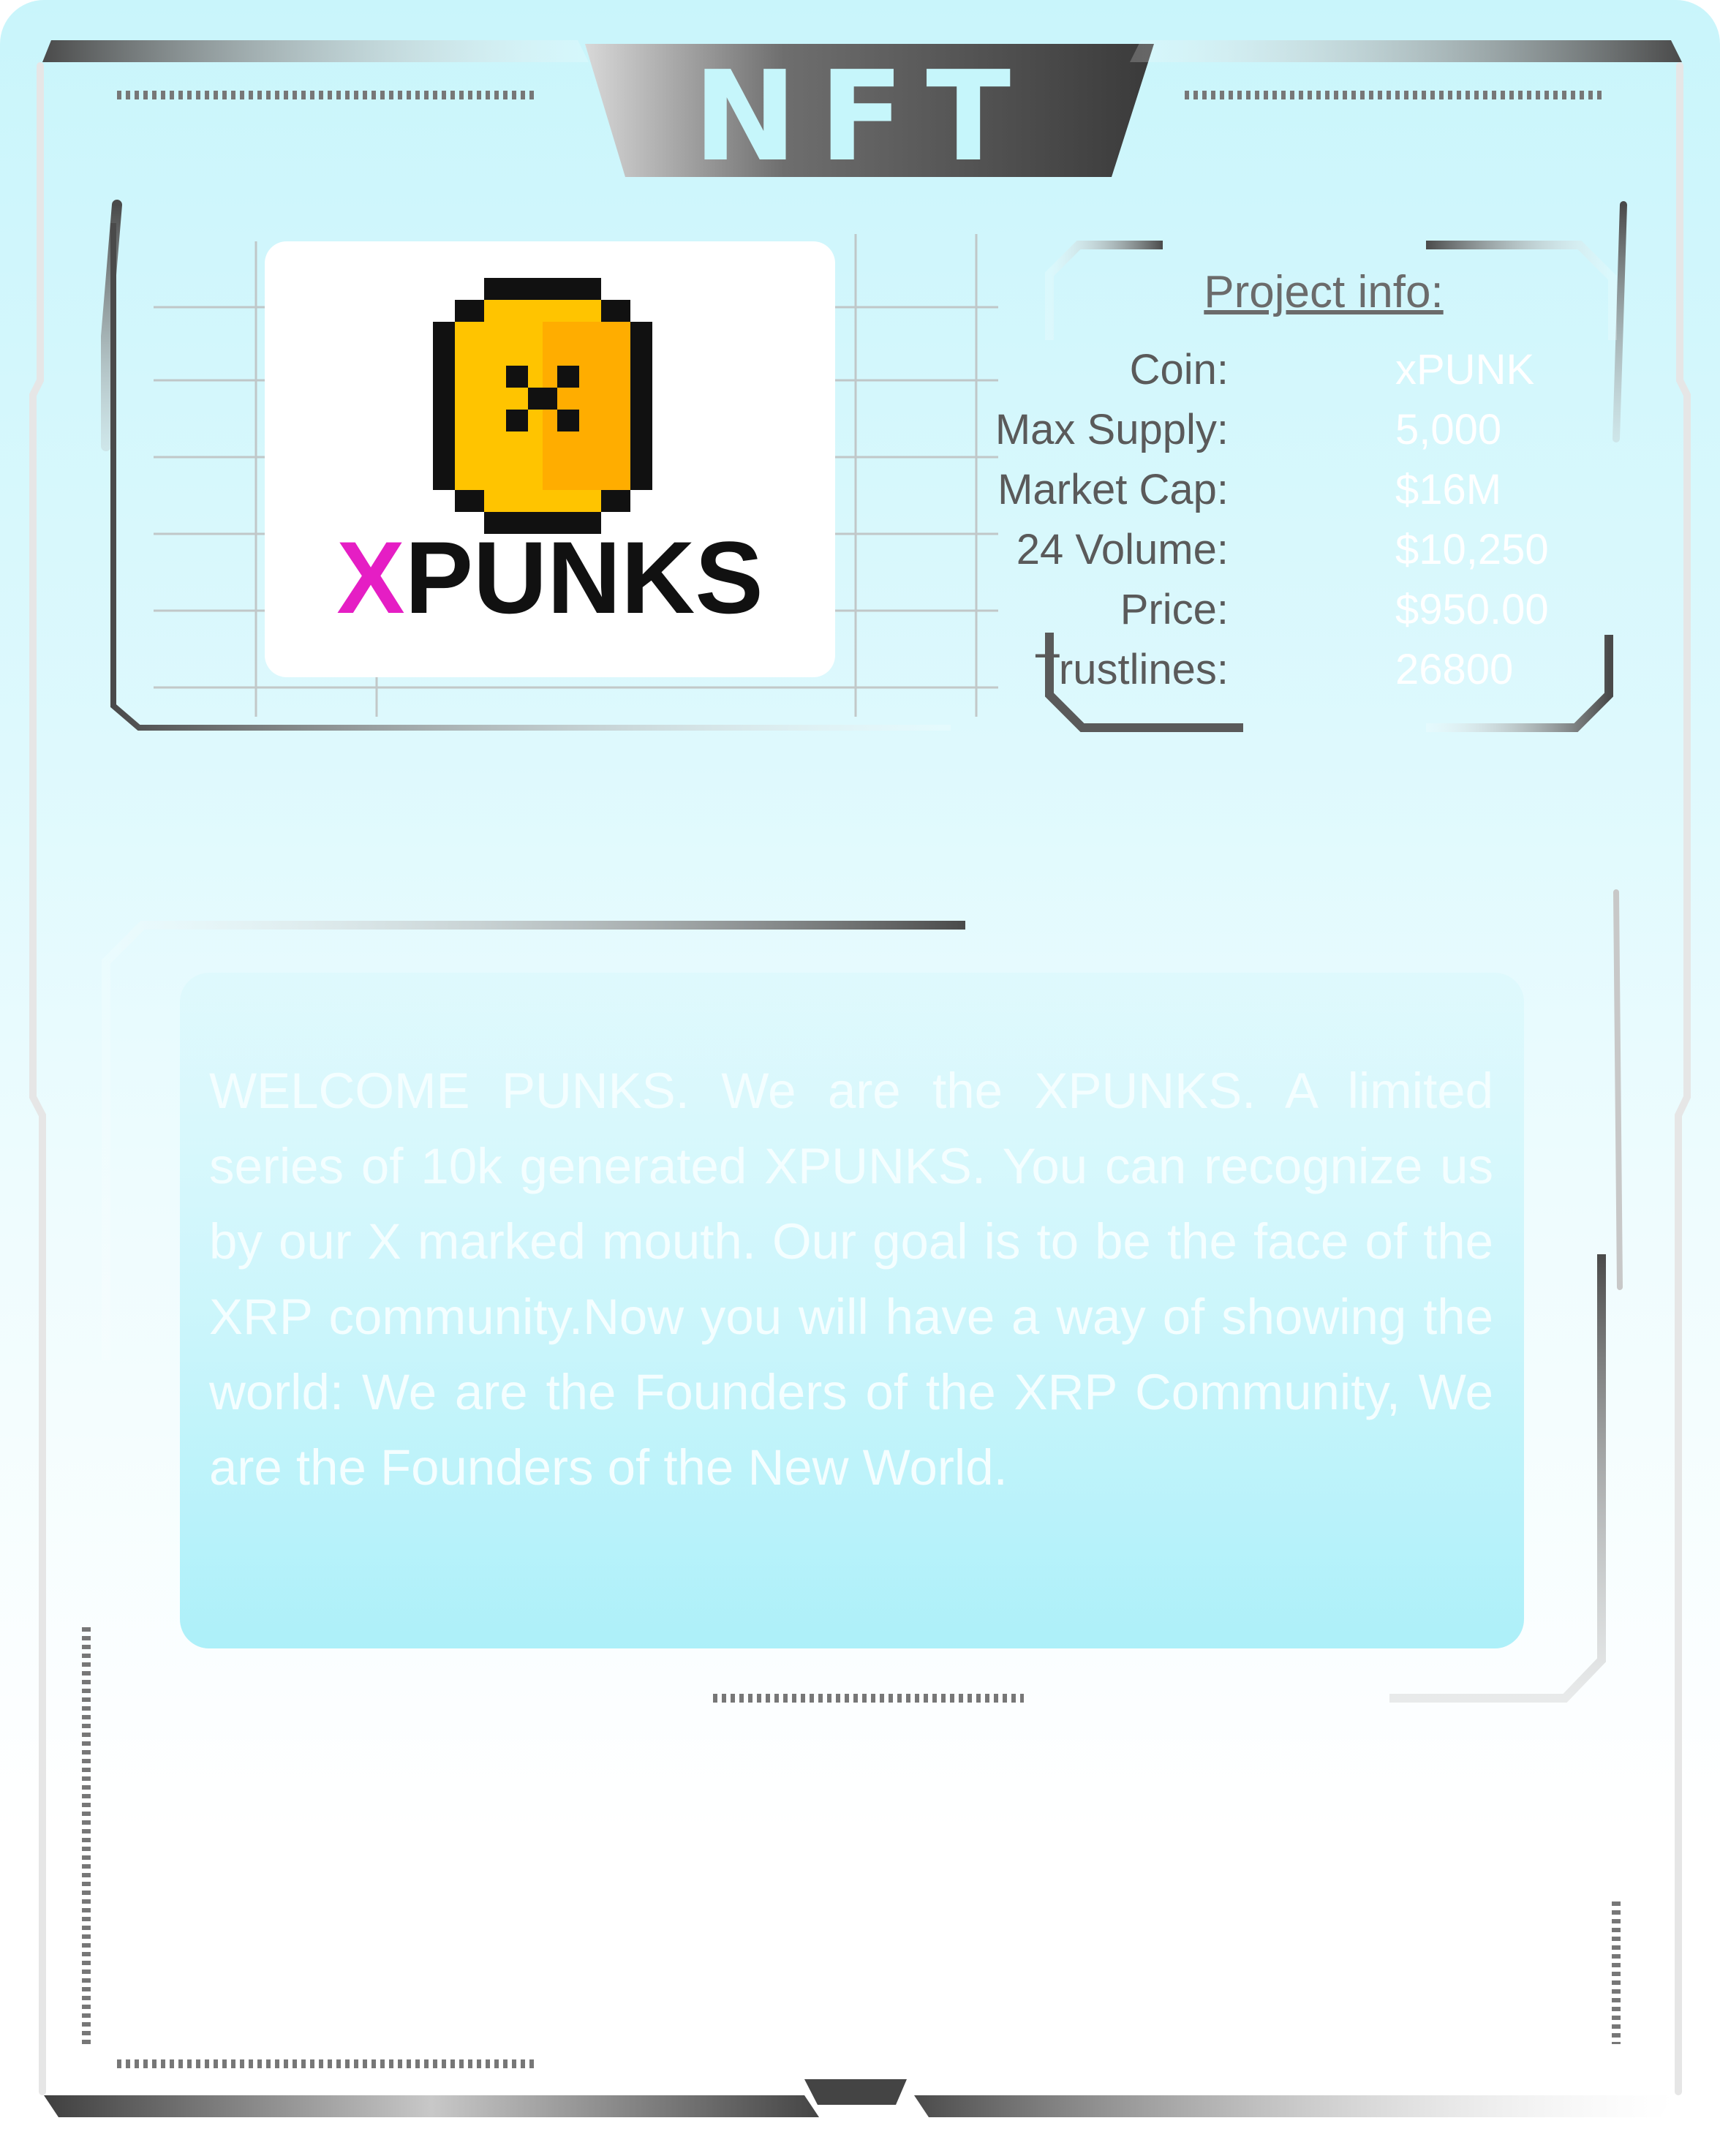 The height and width of the screenshot is (2156, 1720). What do you see at coordinates (1316, 610) in the screenshot?
I see `info-row-price: Price: $950.00` at bounding box center [1316, 610].